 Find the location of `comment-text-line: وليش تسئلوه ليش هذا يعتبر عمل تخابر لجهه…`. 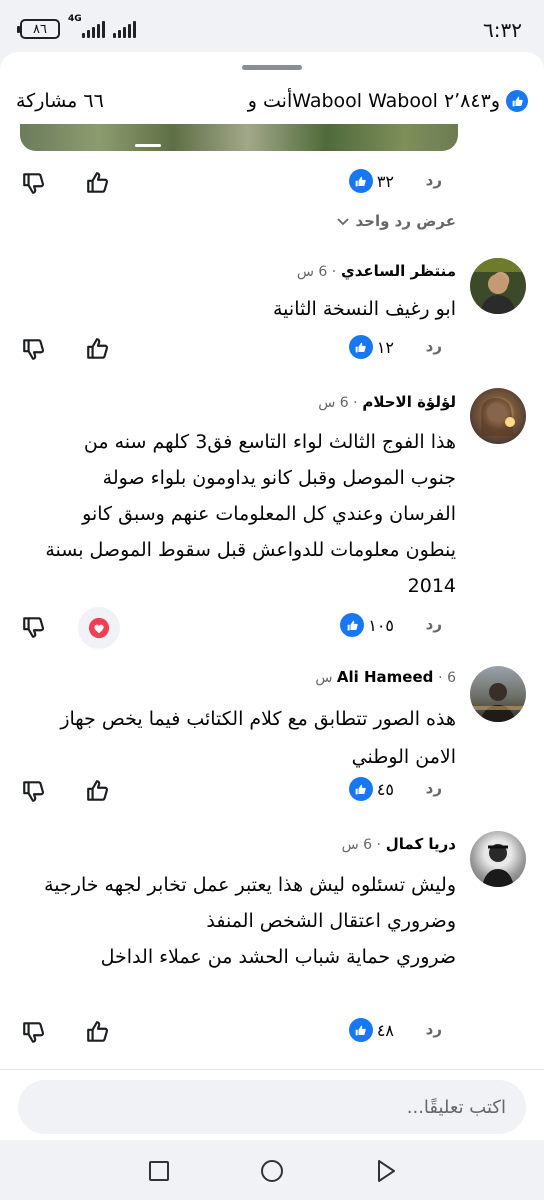

comment-text-line: وليش تسئلوه ليش هذا يعتبر عمل تخابر لجهه… is located at coordinates (250, 885).